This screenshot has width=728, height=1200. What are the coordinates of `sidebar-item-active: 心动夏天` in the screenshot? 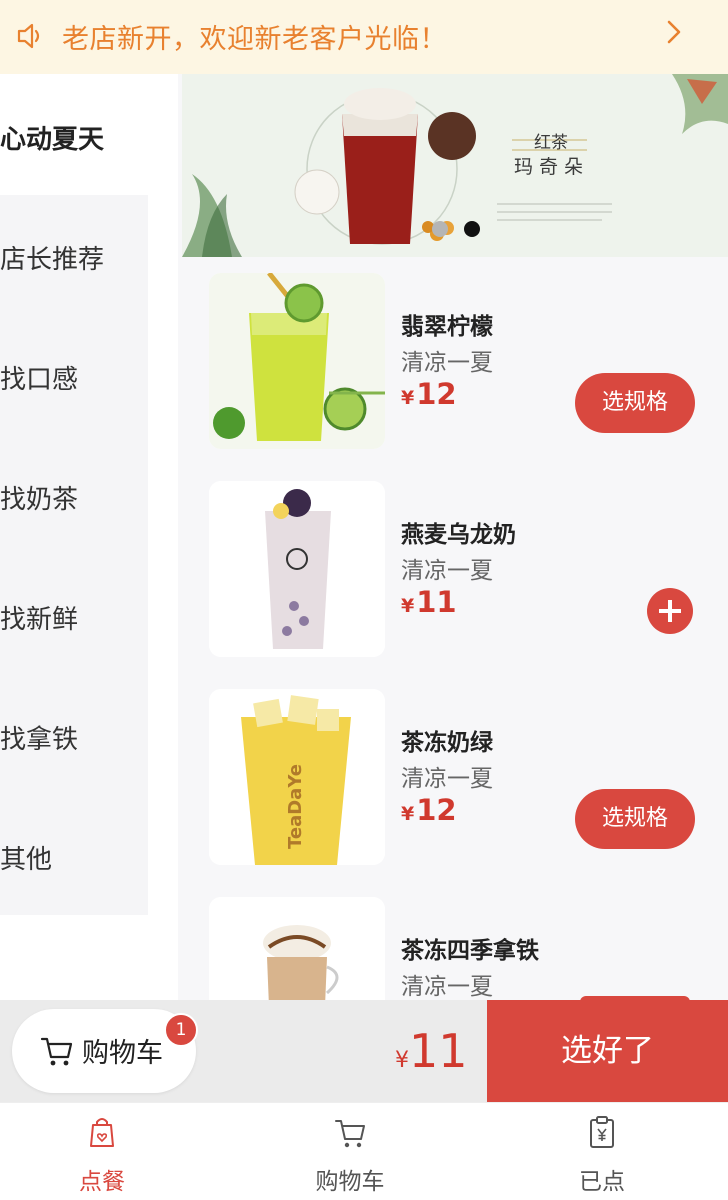 It's located at (89, 134).